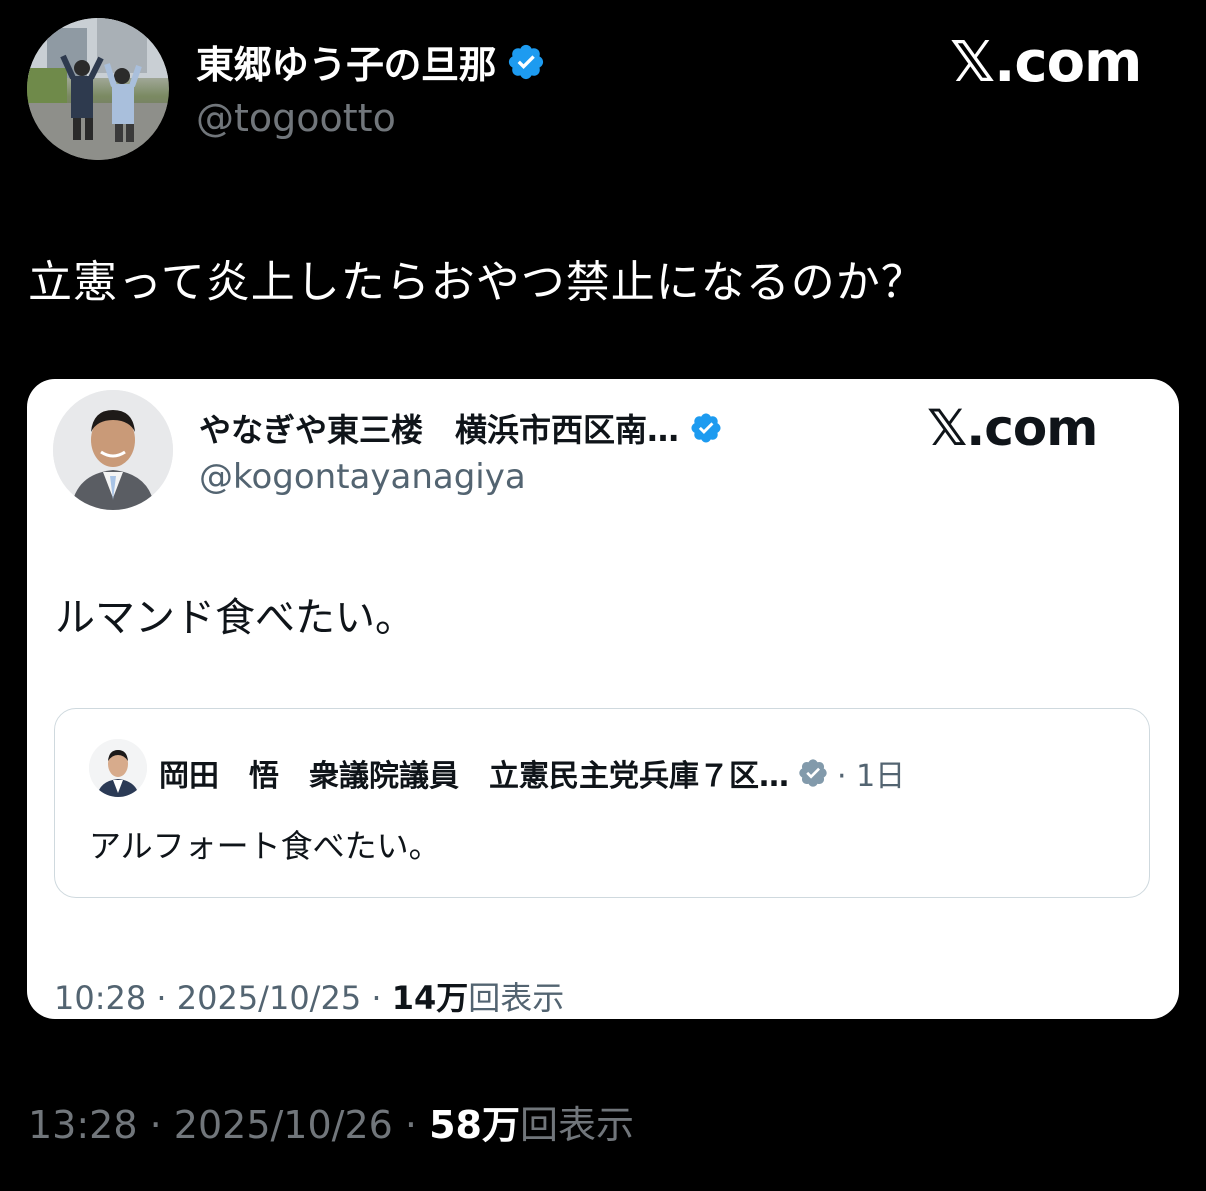  Describe the element at coordinates (296, 118) in the screenshot. I see `author-handle: @togootto` at that location.